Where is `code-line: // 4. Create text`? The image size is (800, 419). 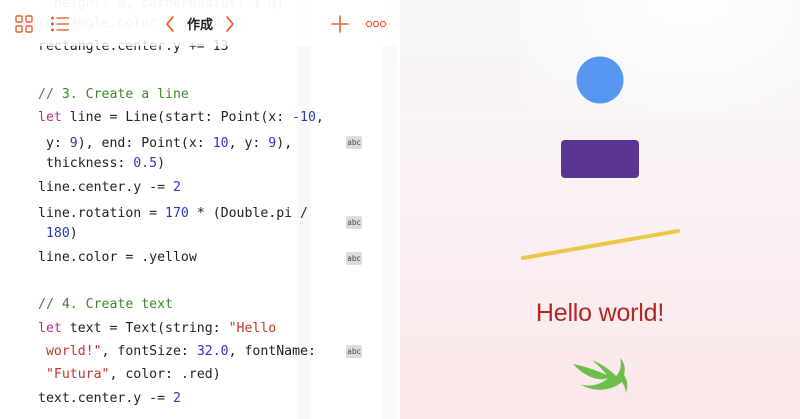
code-line: // 4. Create text is located at coordinates (105, 305).